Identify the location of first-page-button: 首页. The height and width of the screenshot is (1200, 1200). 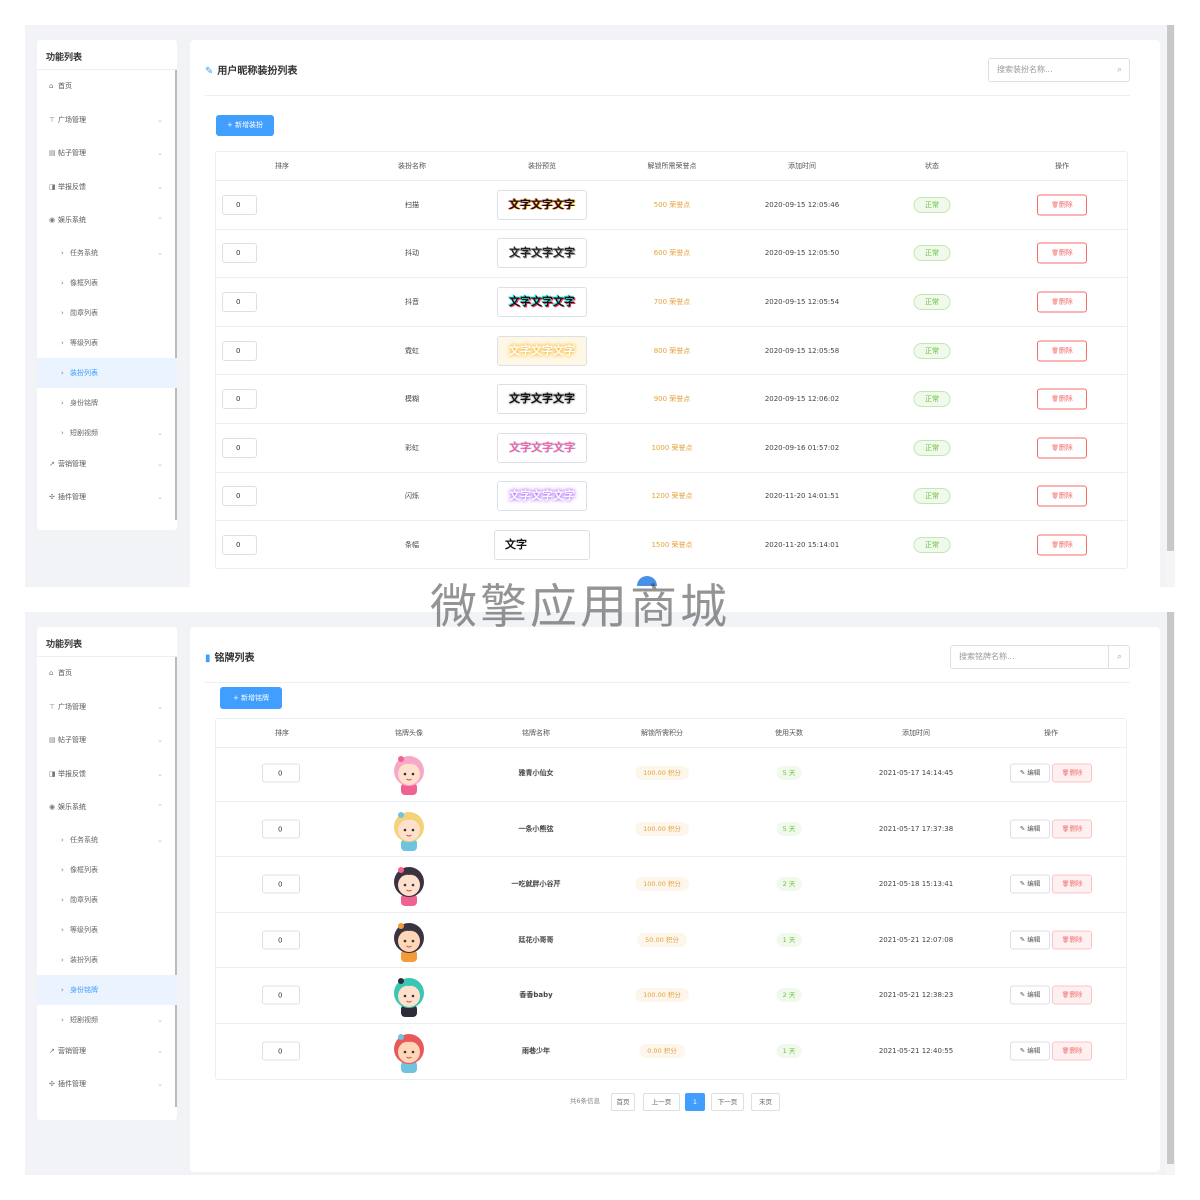
(623, 1102).